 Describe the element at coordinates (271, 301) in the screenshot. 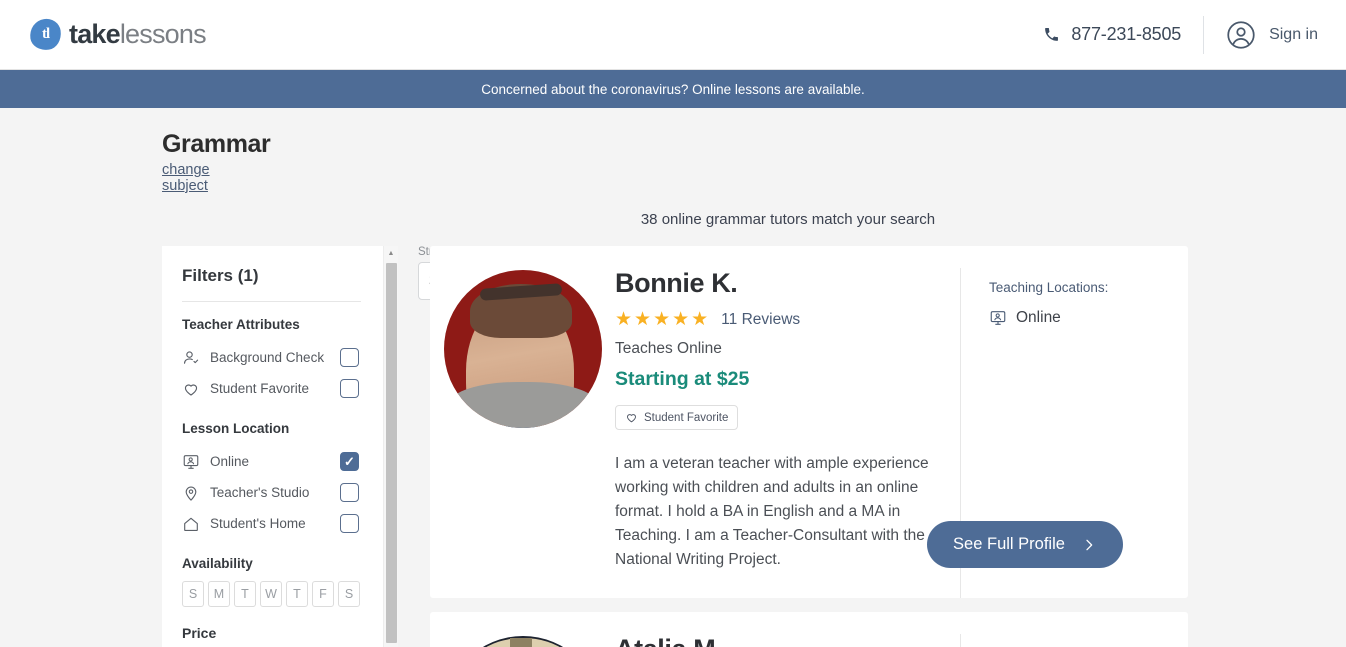

I see `filters-divider` at that location.